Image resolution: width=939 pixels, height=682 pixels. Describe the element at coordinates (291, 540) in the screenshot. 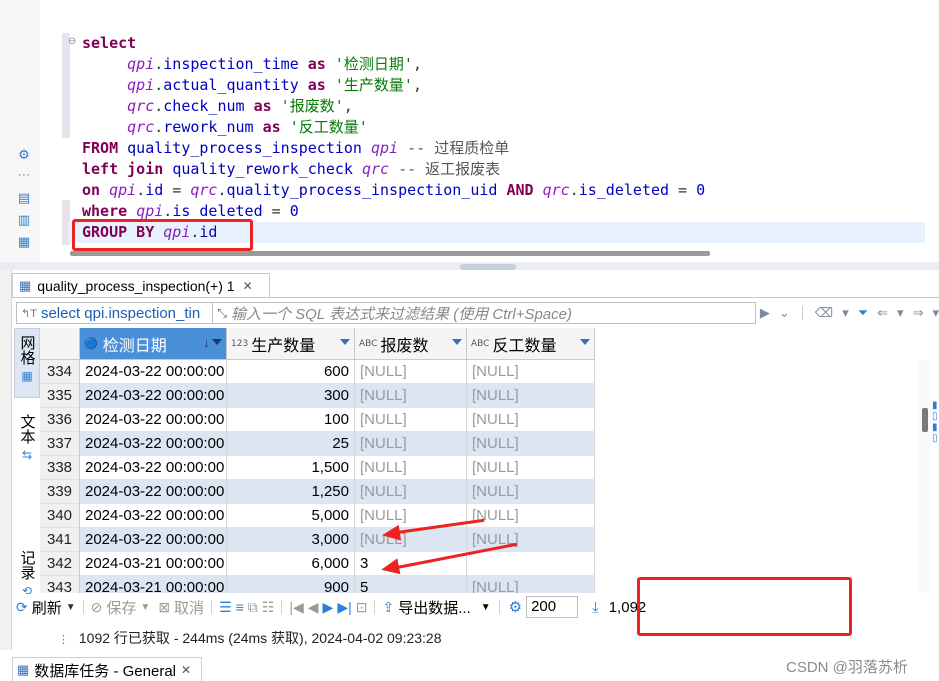

I see `table-cell: 3,000` at that location.